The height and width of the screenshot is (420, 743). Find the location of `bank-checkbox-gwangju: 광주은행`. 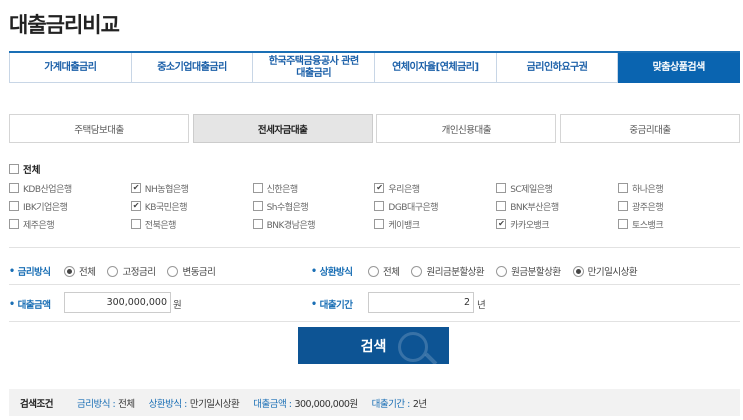

bank-checkbox-gwangju: 광주은행 is located at coordinates (678, 206).